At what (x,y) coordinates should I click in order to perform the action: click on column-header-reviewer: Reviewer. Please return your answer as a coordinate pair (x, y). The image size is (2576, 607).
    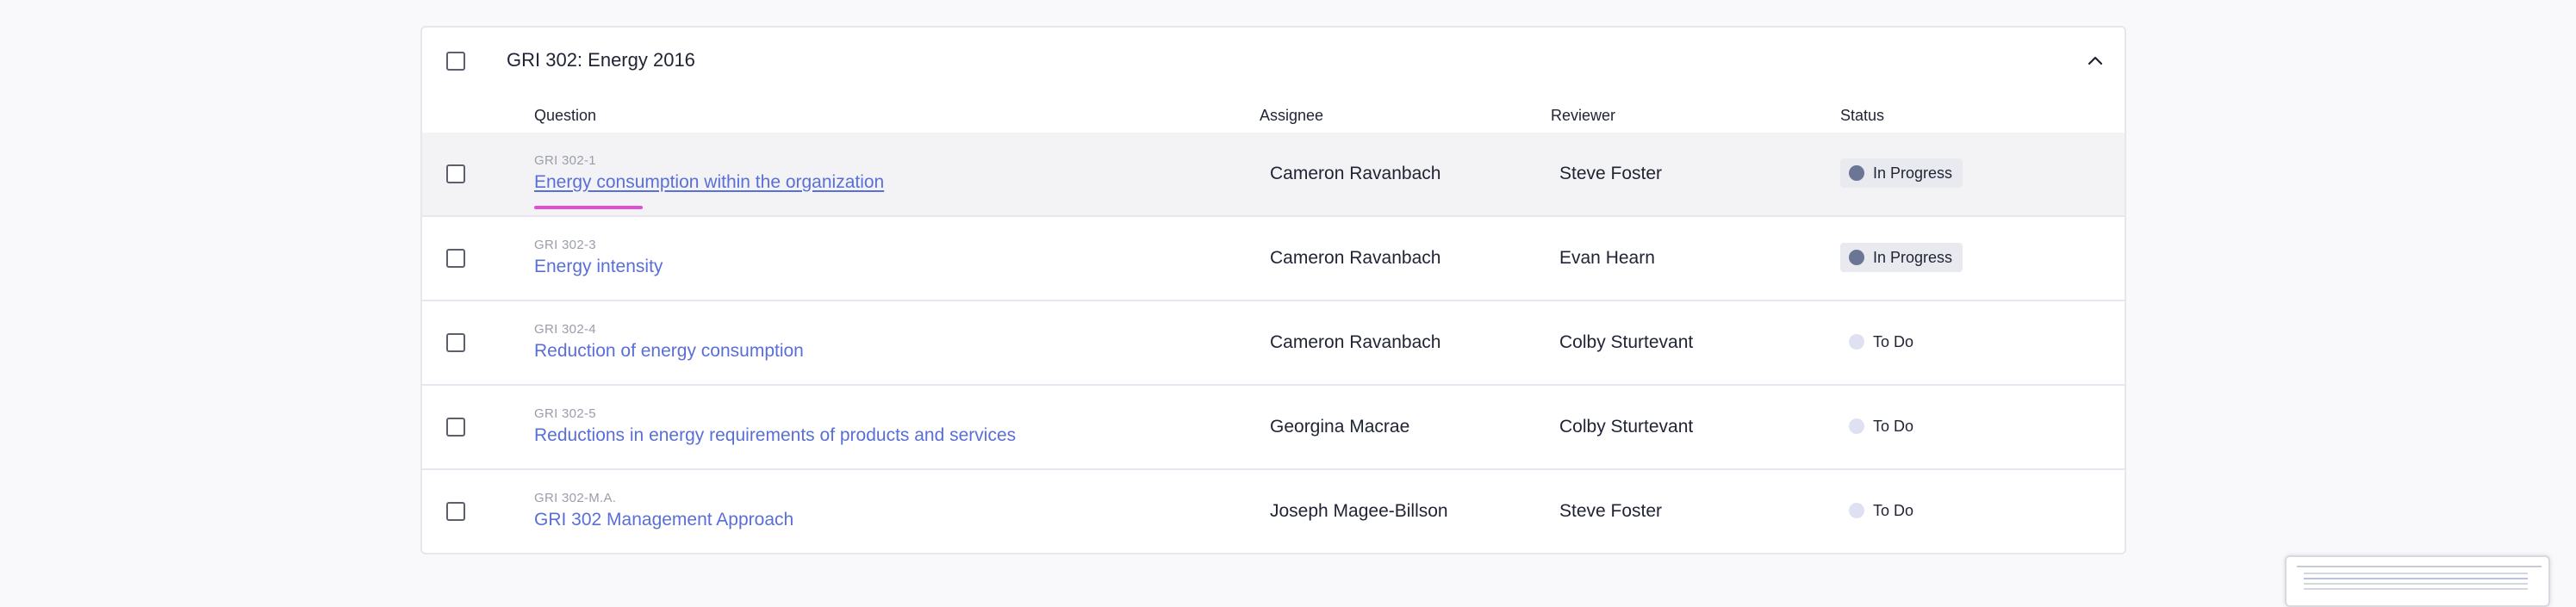
    Looking at the image, I should click on (1583, 116).